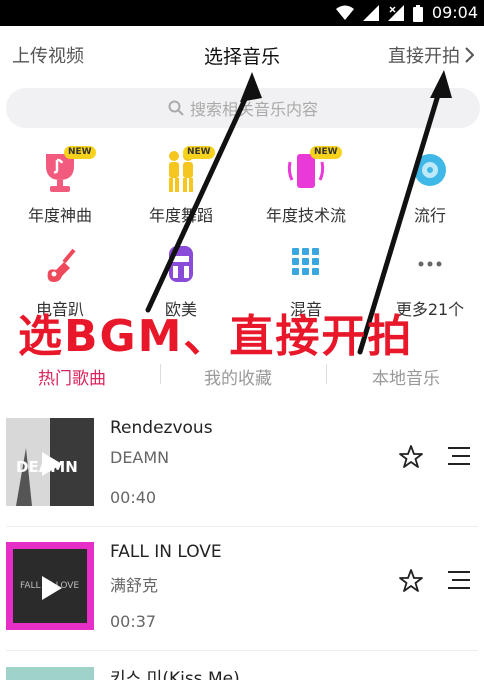 The image size is (484, 680). What do you see at coordinates (395, 13) in the screenshot?
I see `signal-off-icon` at bounding box center [395, 13].